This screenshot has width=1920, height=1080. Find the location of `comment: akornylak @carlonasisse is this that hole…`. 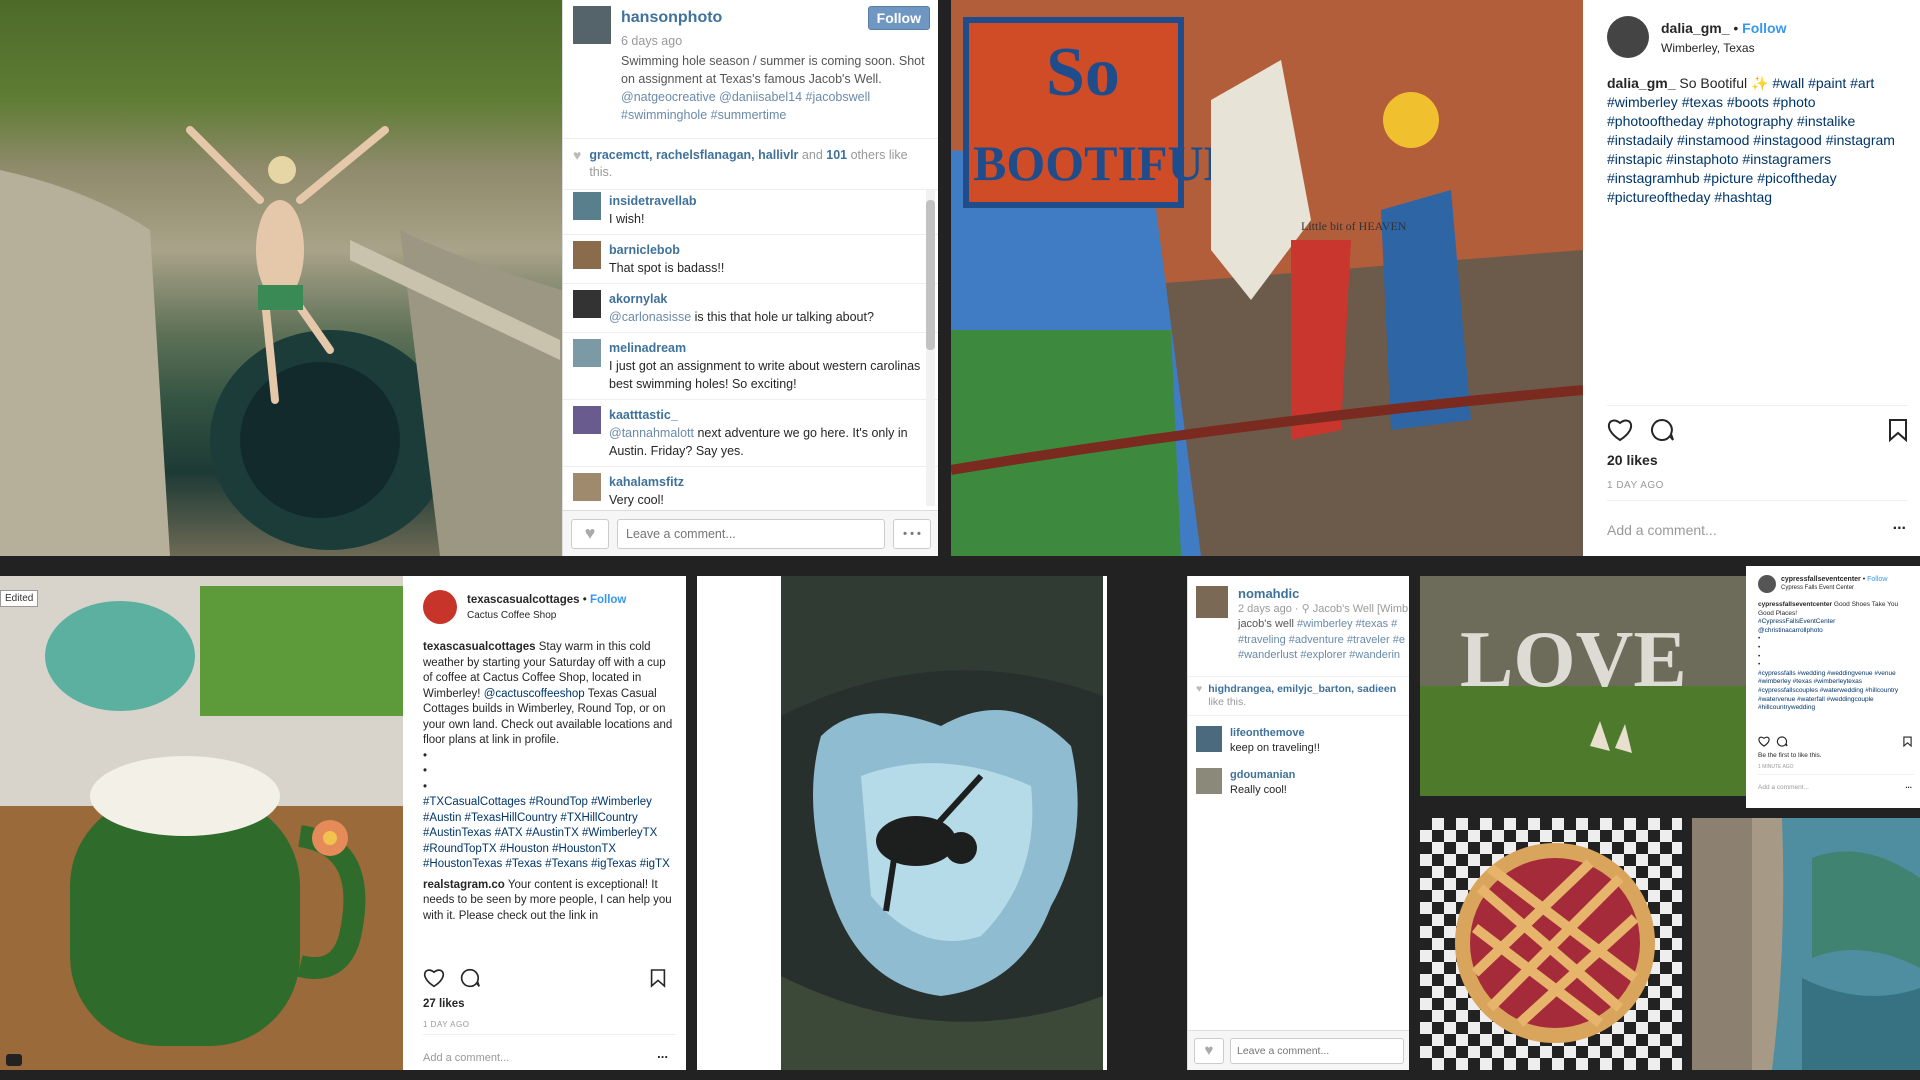

comment: akornylak @carlonasisse is this that hole… is located at coordinates (750, 308).